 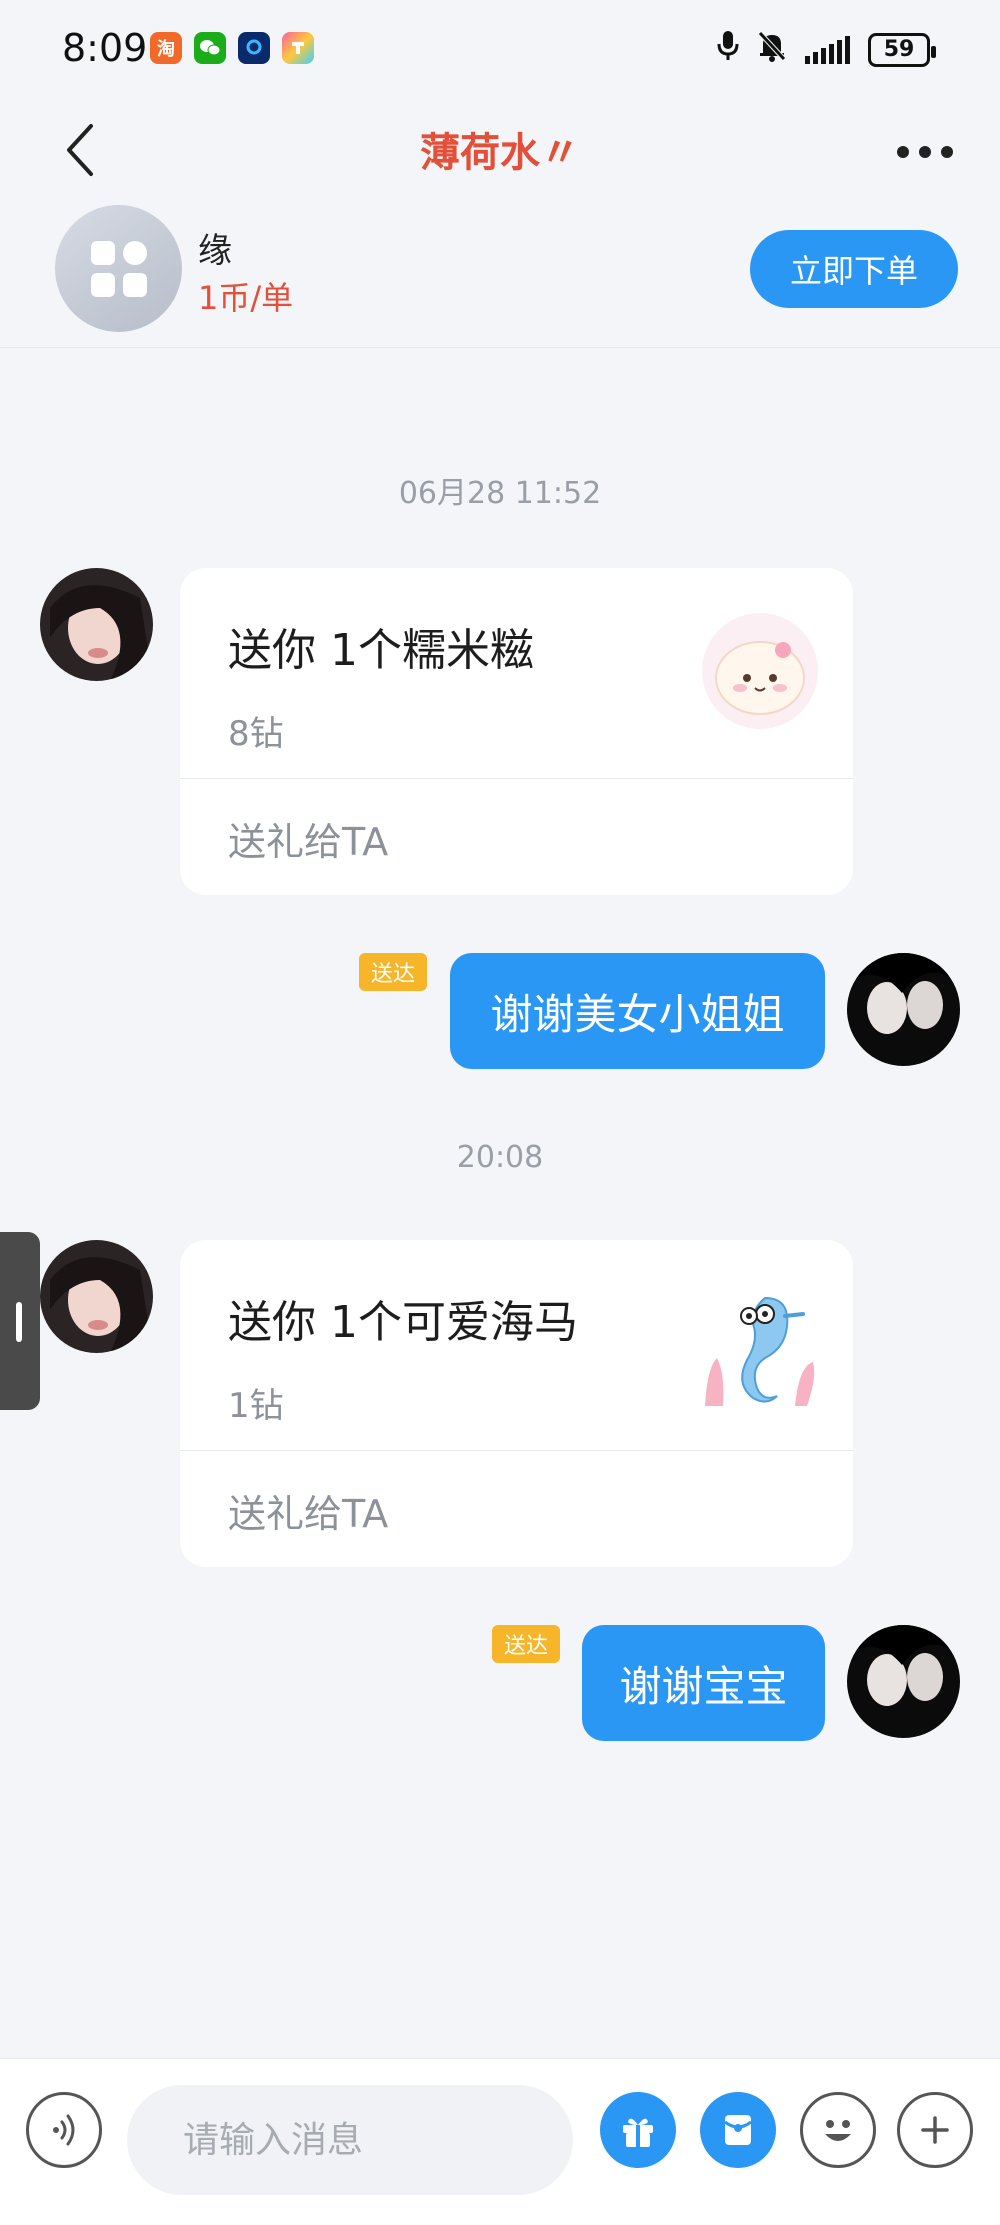 I want to click on gift-button, so click(x=638, y=2130).